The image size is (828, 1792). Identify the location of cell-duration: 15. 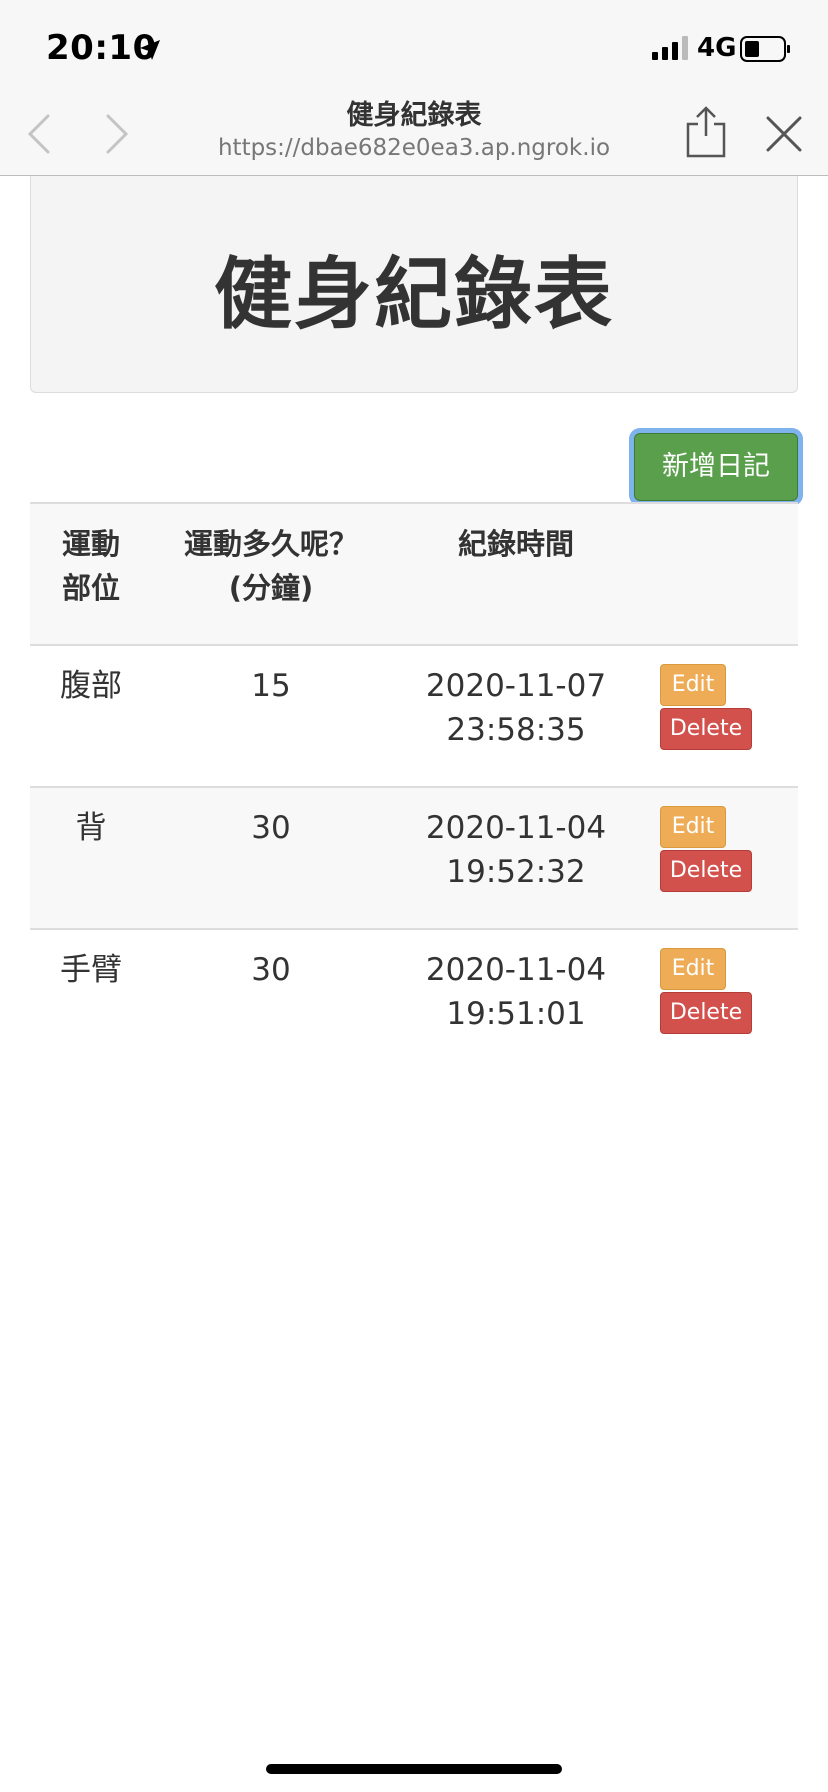
(271, 686).